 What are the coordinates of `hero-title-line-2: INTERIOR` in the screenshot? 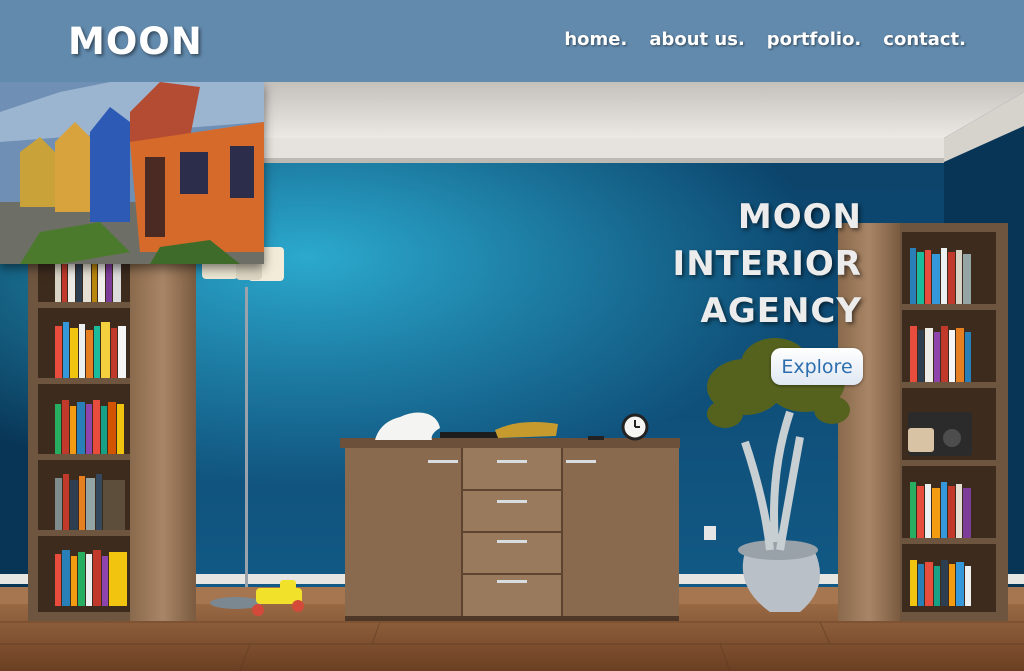 It's located at (767, 264).